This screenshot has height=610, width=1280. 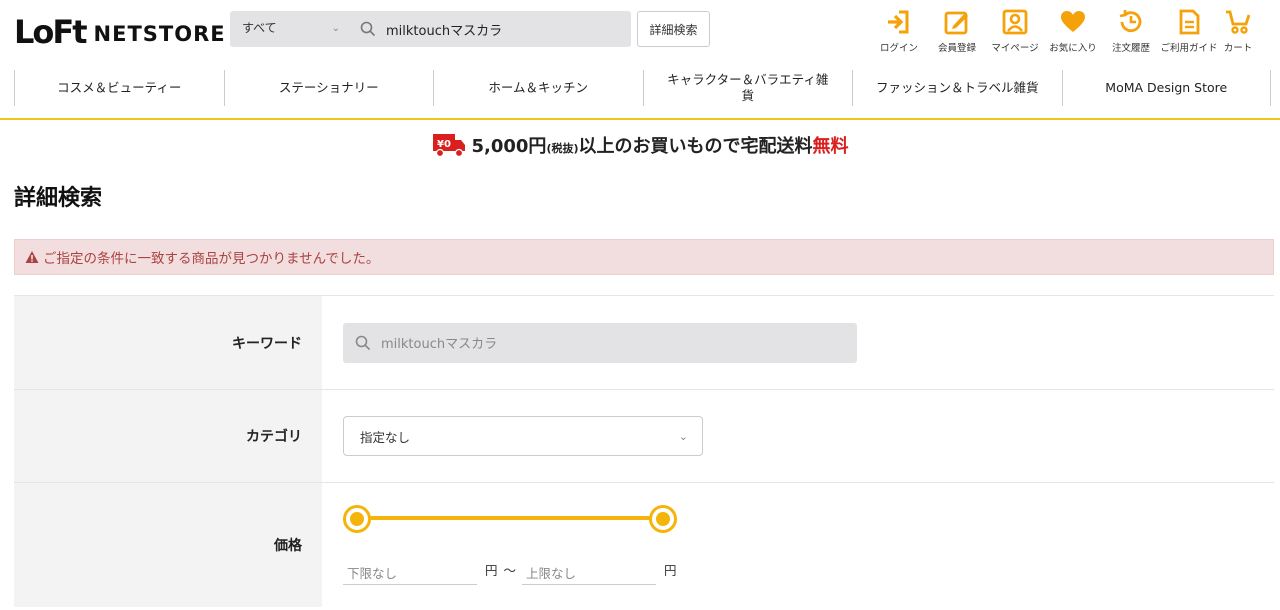 What do you see at coordinates (439, 344) in the screenshot?
I see `keyword-value: milktouchマスカラ` at bounding box center [439, 344].